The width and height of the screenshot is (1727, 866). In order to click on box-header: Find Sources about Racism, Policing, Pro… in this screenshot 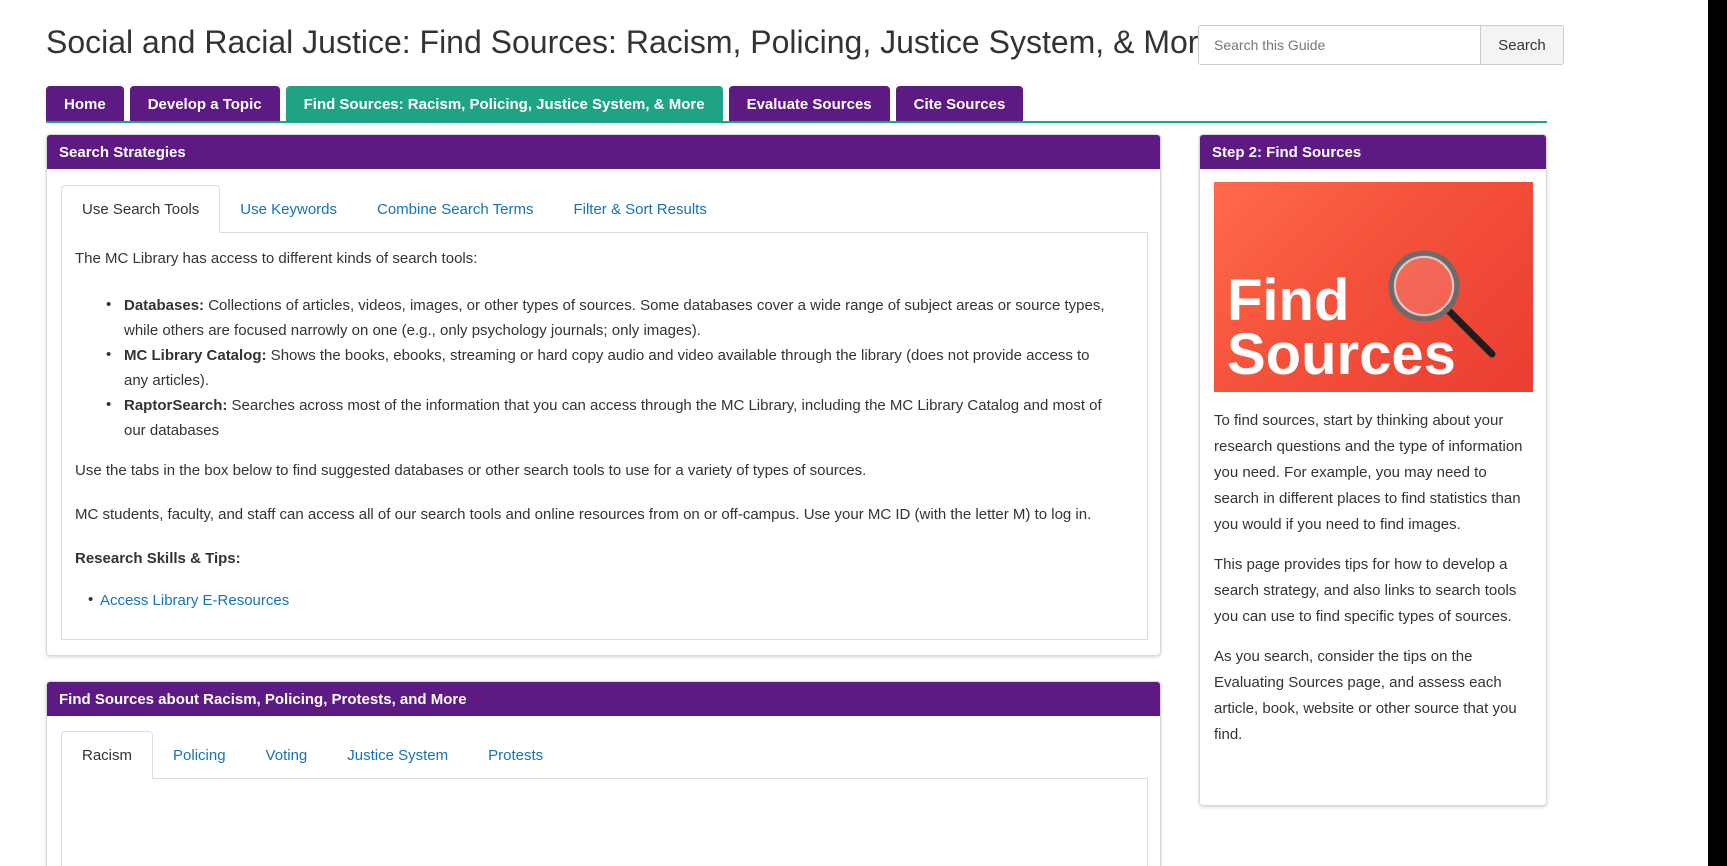, I will do `click(603, 699)`.